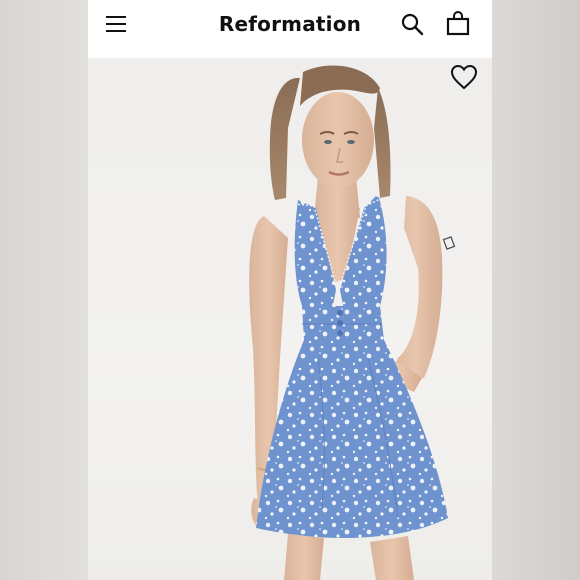 The width and height of the screenshot is (580, 580). I want to click on search-icon, so click(412, 24).